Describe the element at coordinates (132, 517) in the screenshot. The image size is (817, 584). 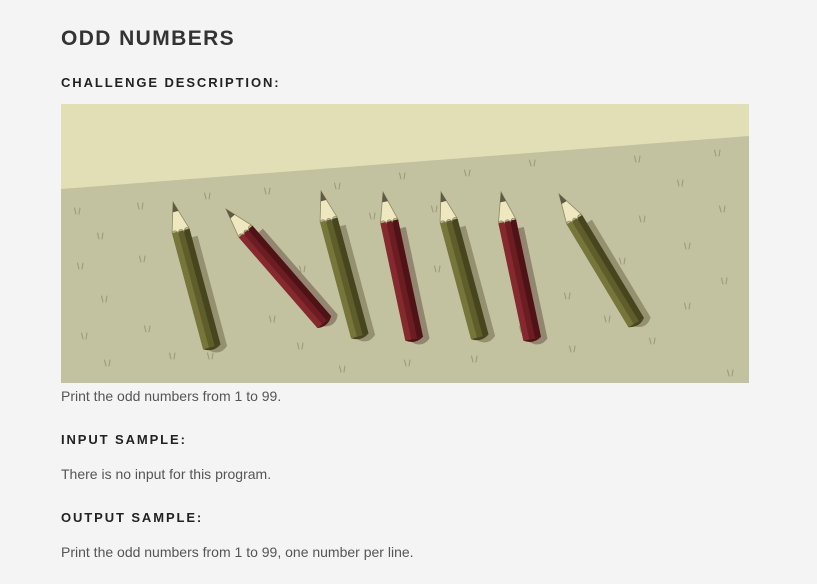
I see `output-sample-heading: OUTPUT SAMPLE:` at that location.